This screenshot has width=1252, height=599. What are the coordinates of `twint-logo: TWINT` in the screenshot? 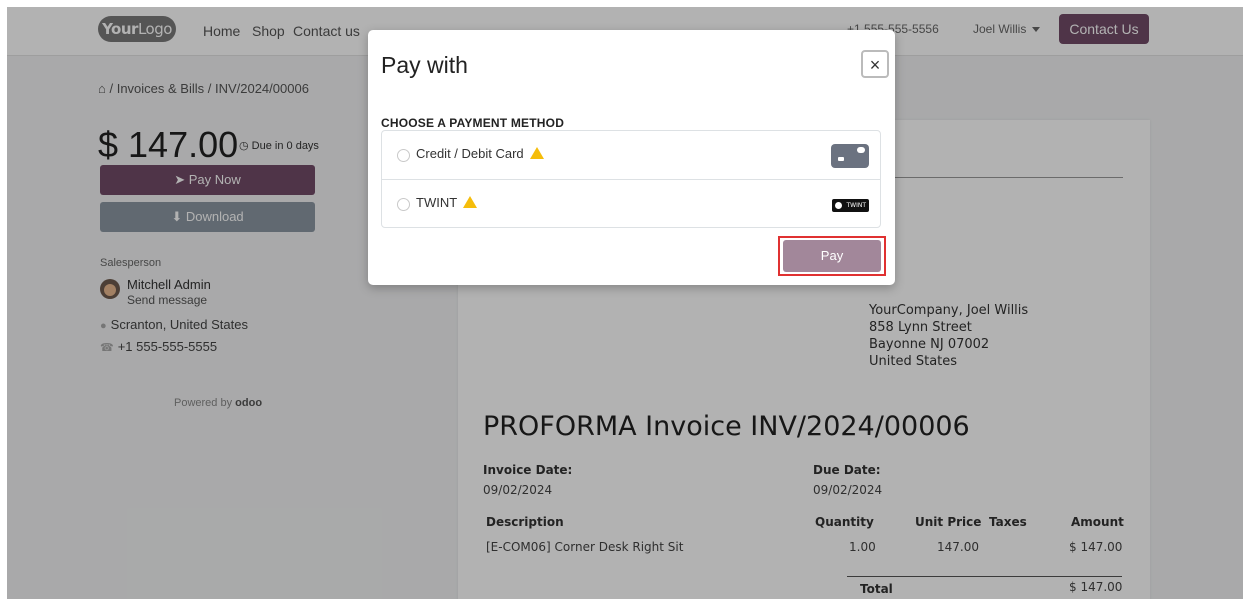 It's located at (850, 205).